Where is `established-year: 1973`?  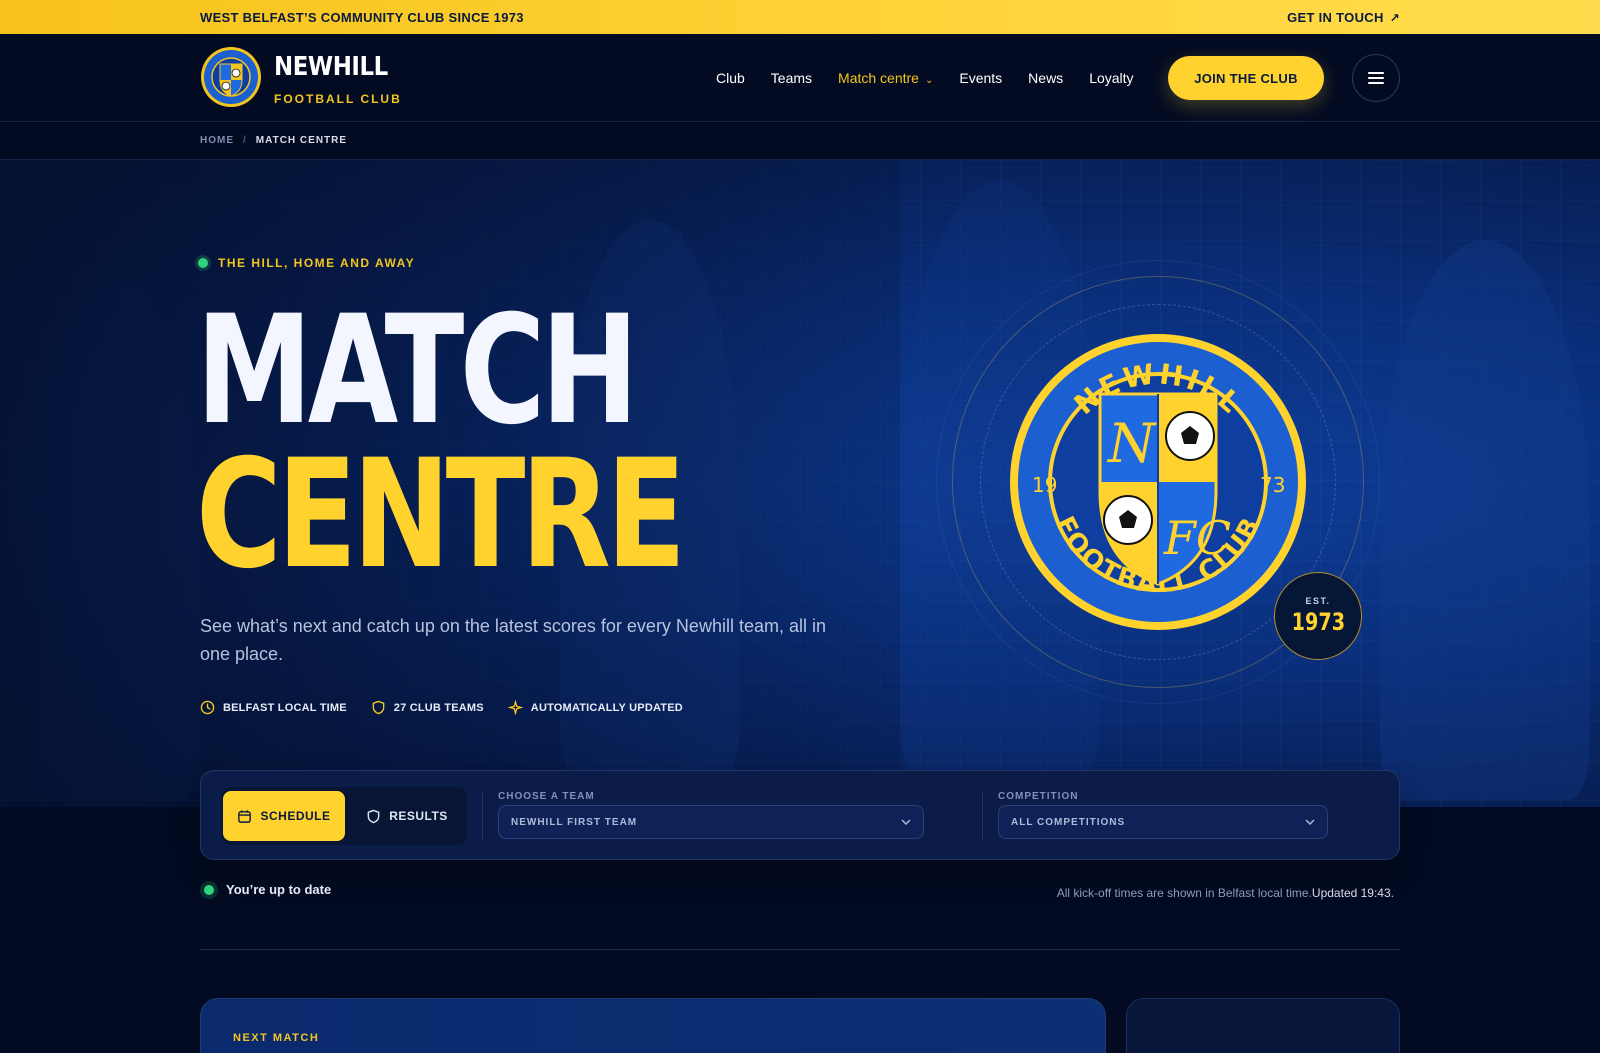 established-year: 1973 is located at coordinates (1318, 622).